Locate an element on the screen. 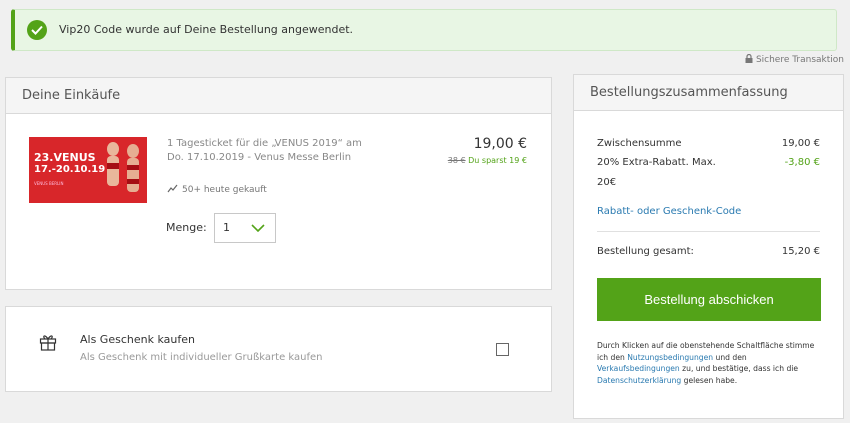 This screenshot has height=423, width=850. subtotal-label: Zwischensumme is located at coordinates (639, 143).